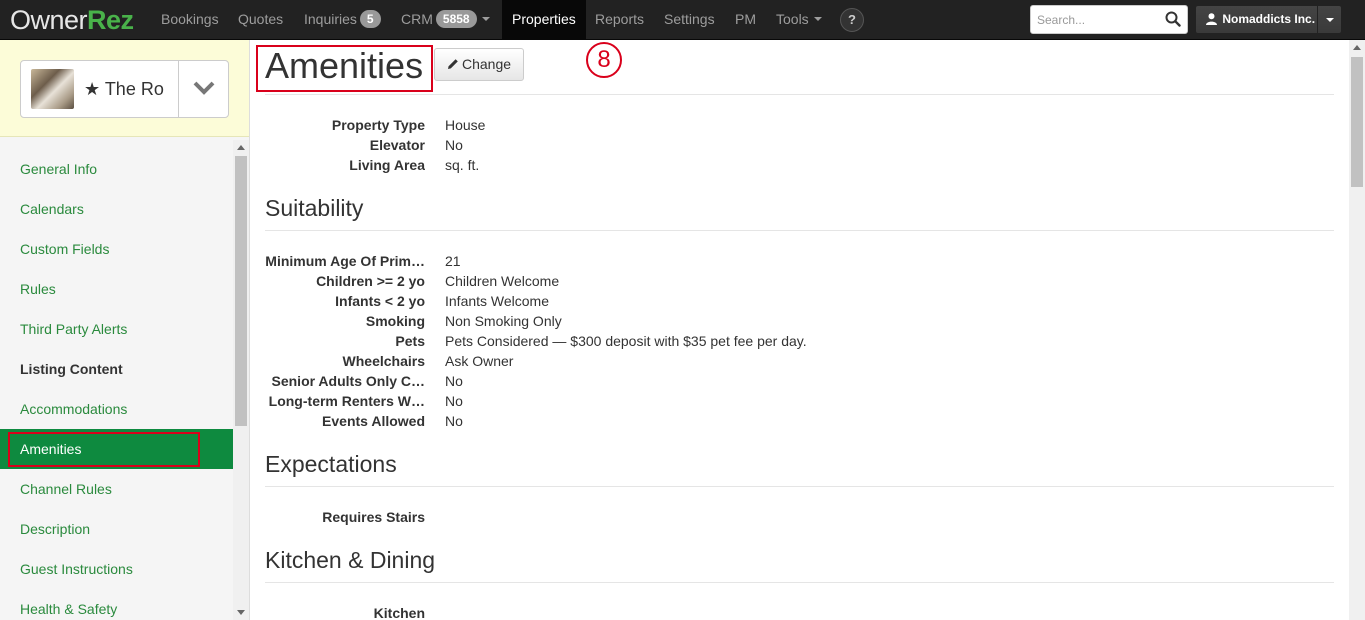 The image size is (1365, 620). I want to click on pencil-icon, so click(453, 64).